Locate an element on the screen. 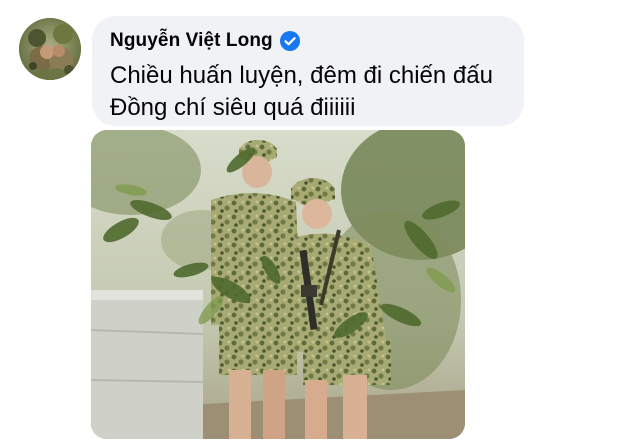 This screenshot has height=444, width=640. avatar-image is located at coordinates (50, 49).